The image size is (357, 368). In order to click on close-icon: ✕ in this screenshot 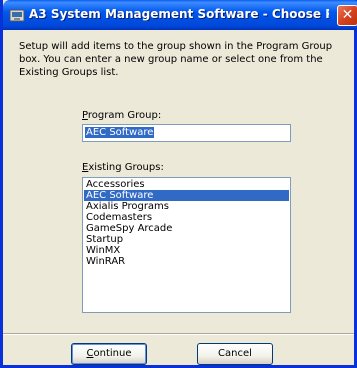, I will do `click(347, 15)`.